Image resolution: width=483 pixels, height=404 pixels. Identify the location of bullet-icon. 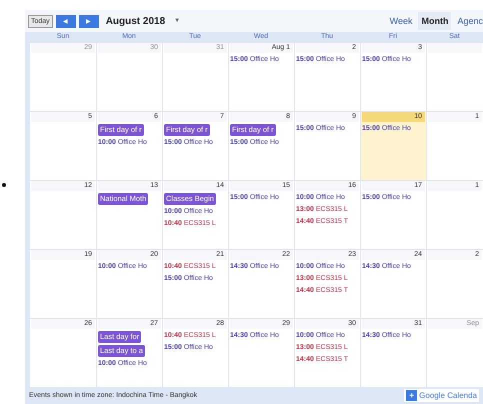
(4, 185).